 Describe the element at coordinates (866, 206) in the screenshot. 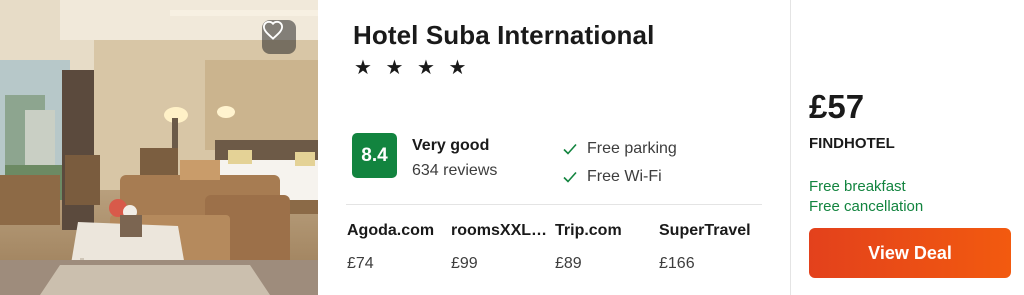

I see `perk-free-cancellation: Free cancellation` at that location.